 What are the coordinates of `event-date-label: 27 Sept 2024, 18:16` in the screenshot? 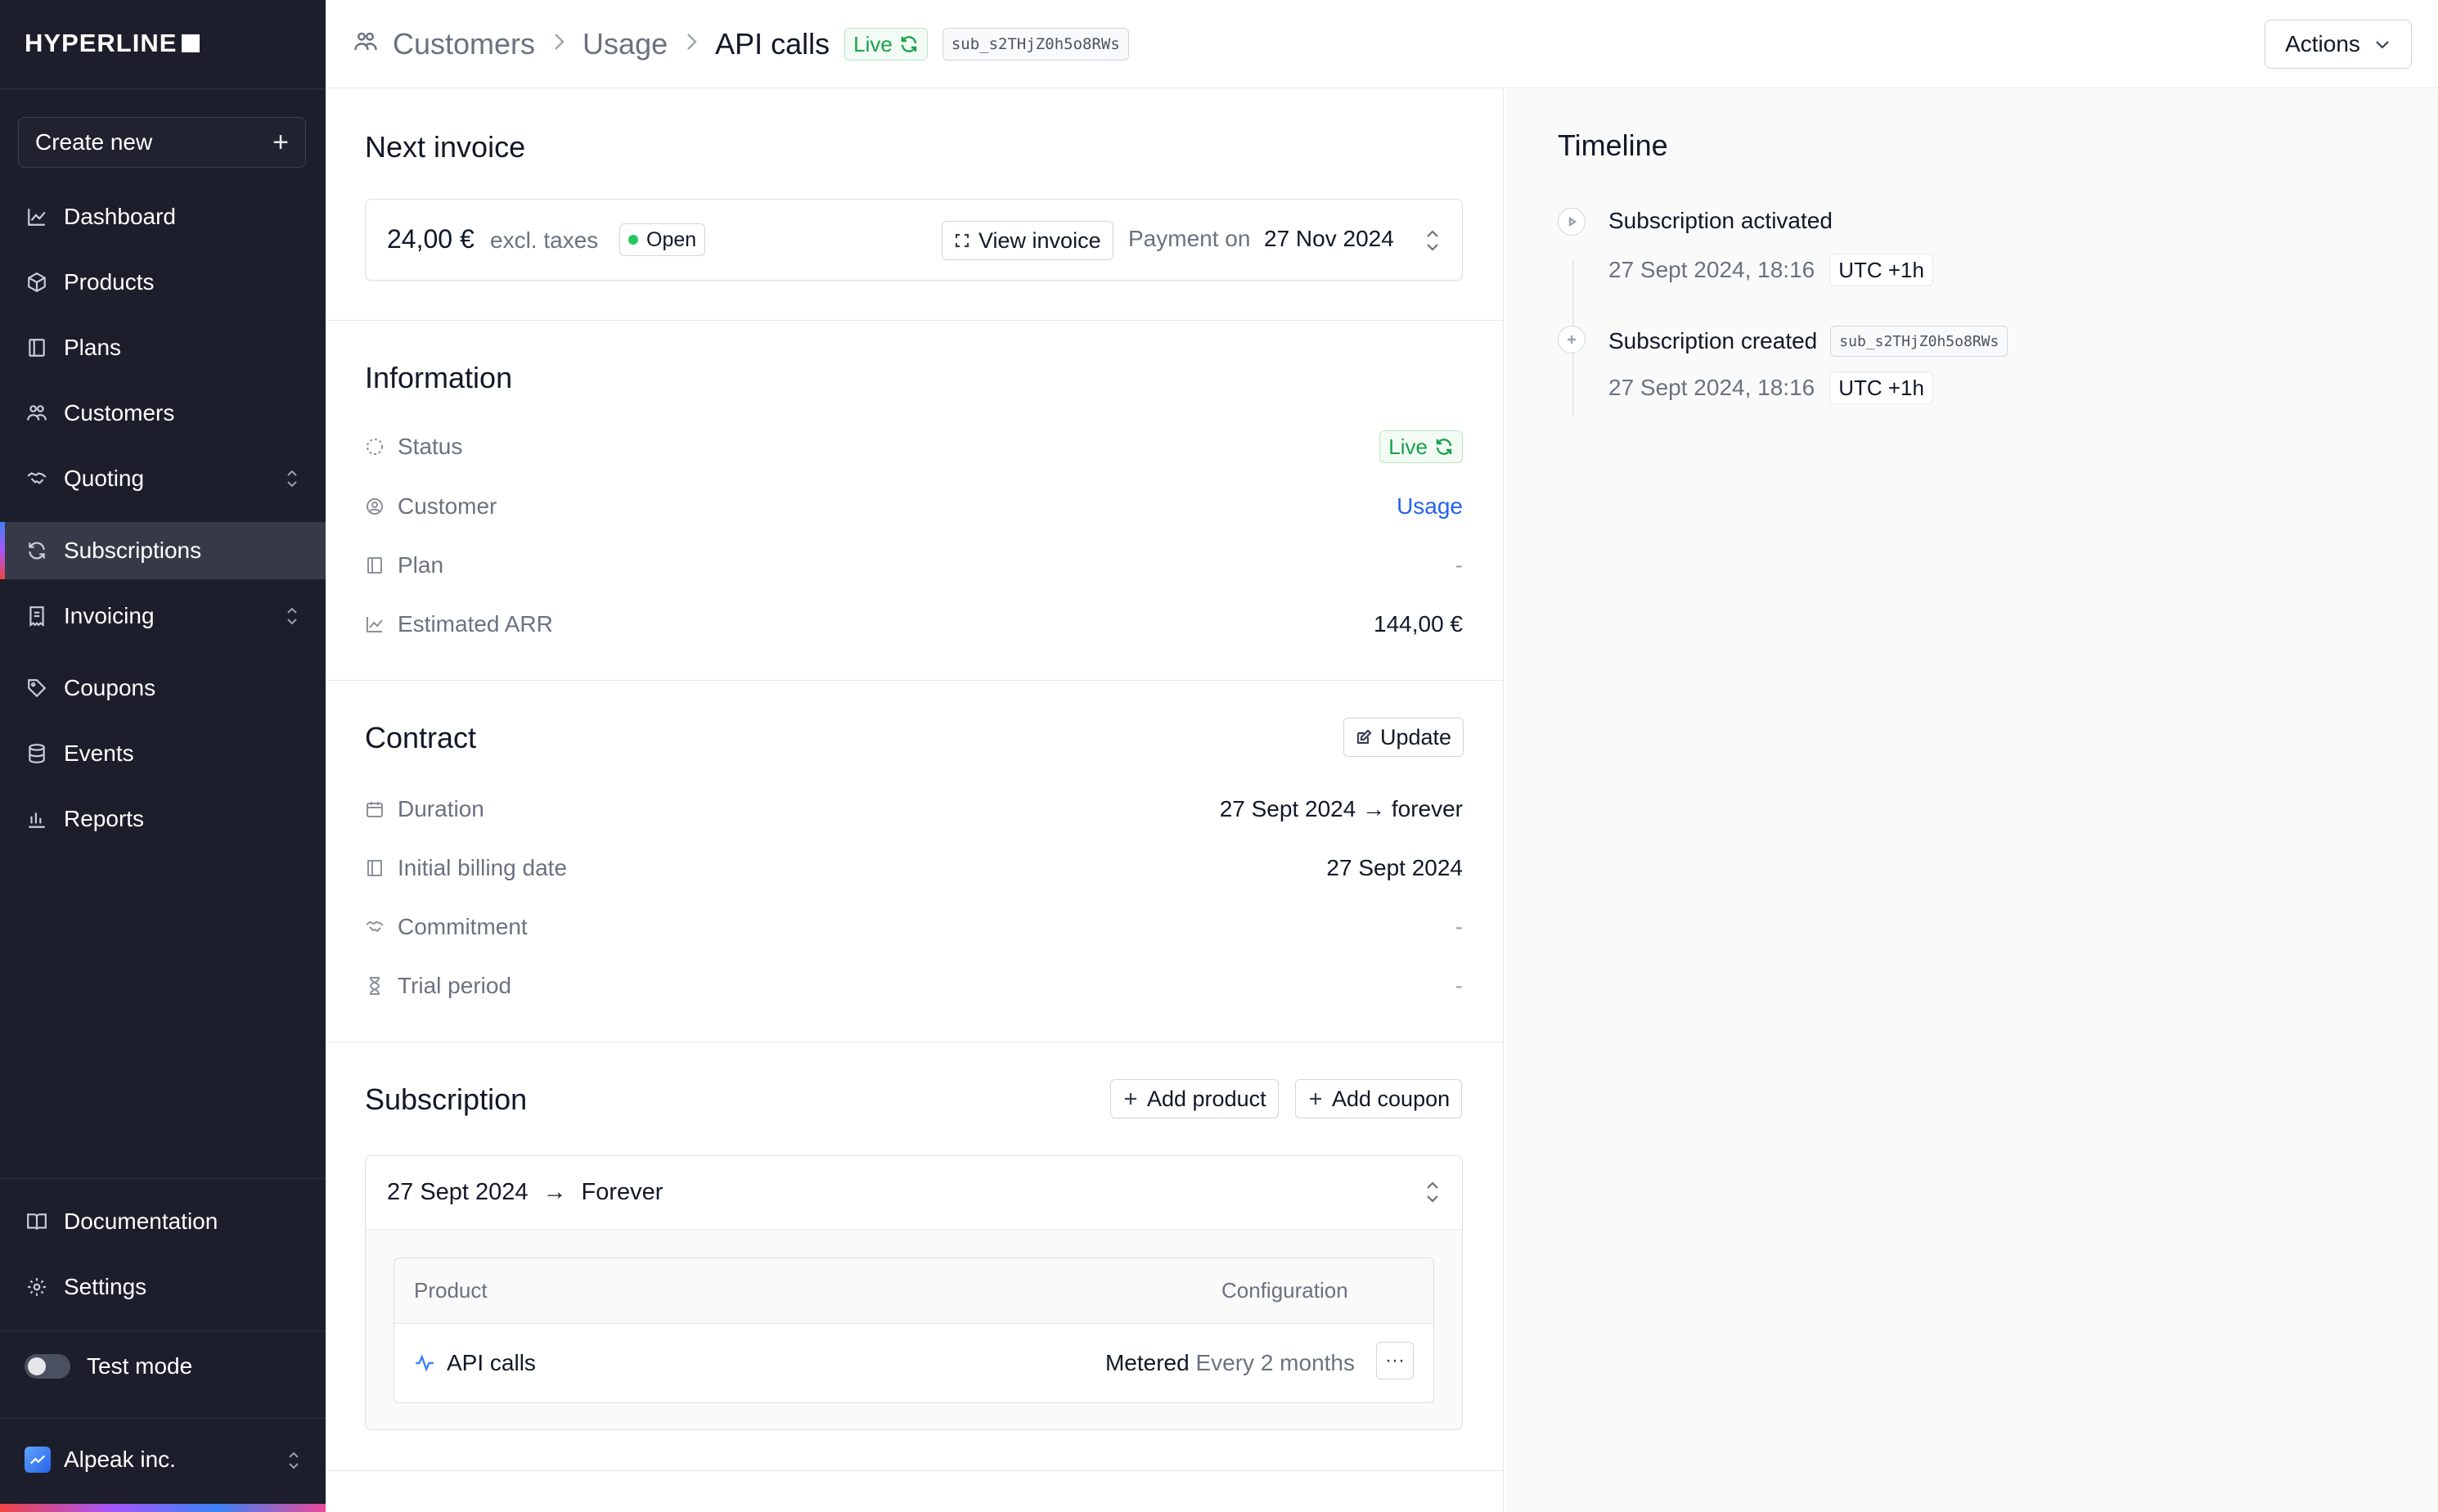 It's located at (1711, 388).